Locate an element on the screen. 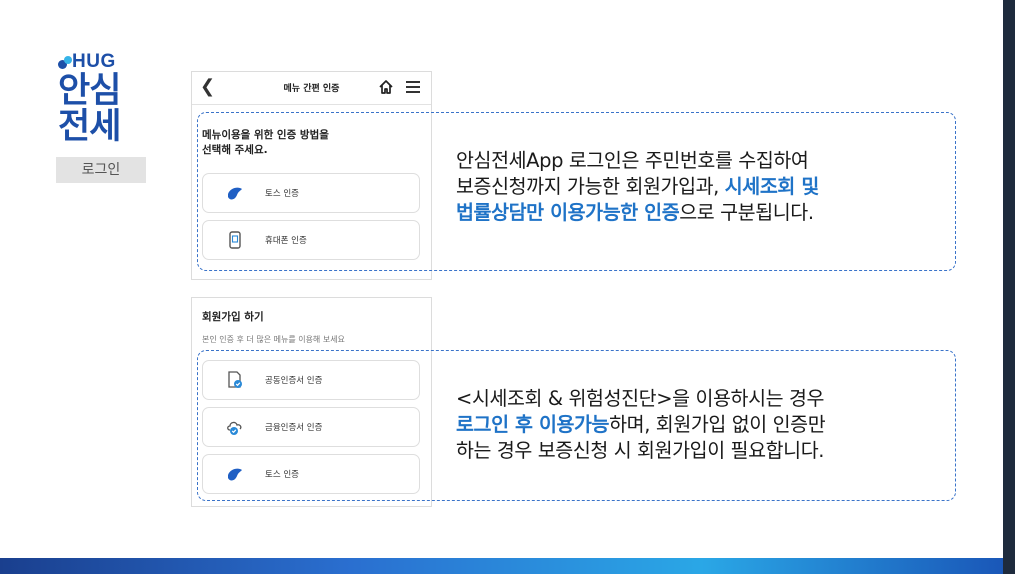 The image size is (1015, 574). callout1-line3-highlight: 법률상담만 이용가능한 인증 is located at coordinates (568, 212).